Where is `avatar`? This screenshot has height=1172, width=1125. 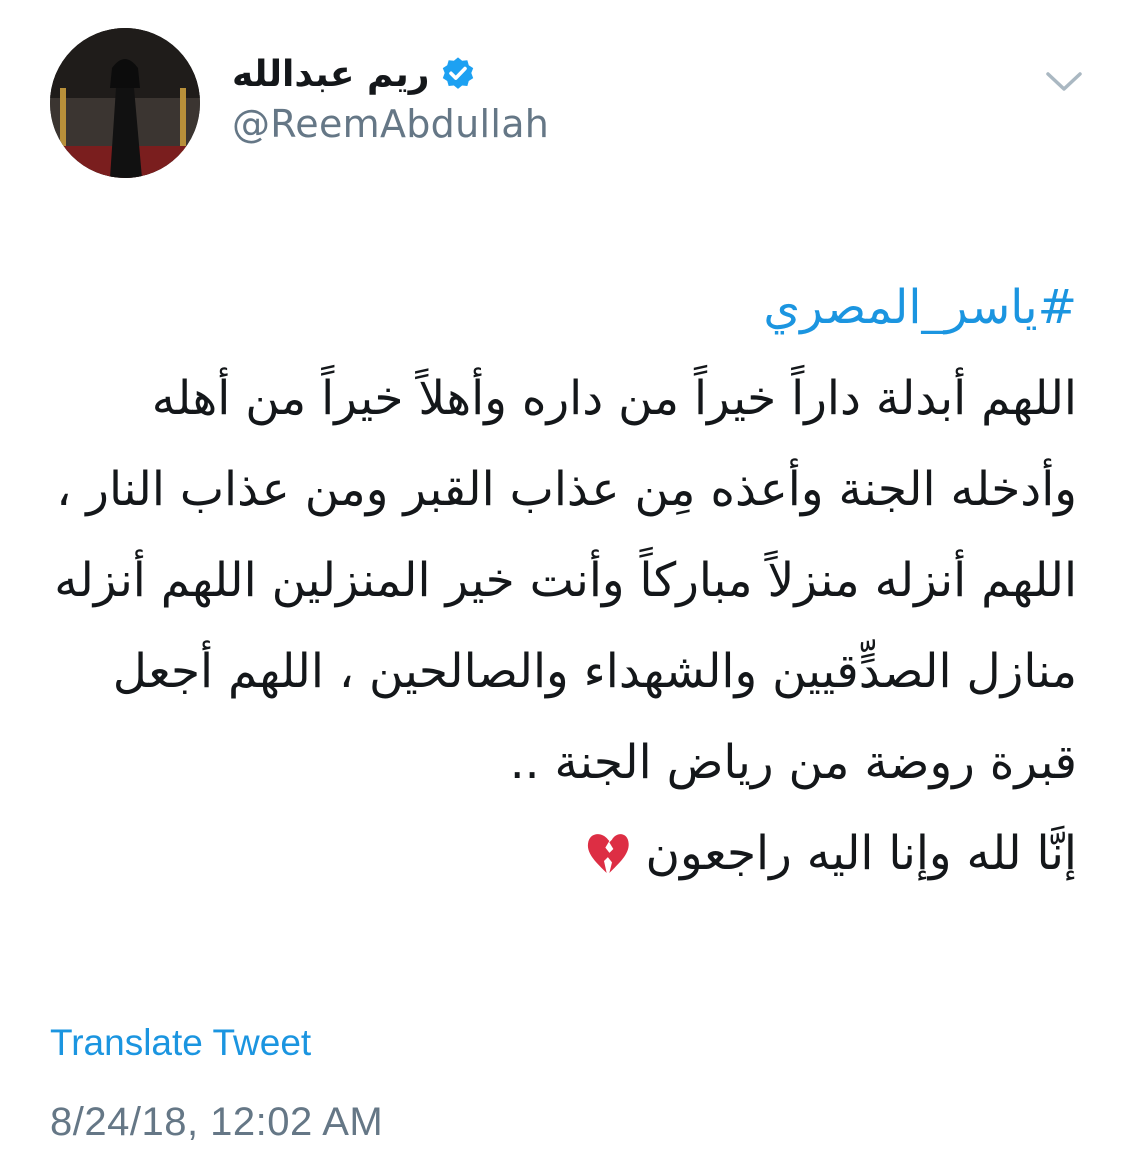
avatar is located at coordinates (125, 103).